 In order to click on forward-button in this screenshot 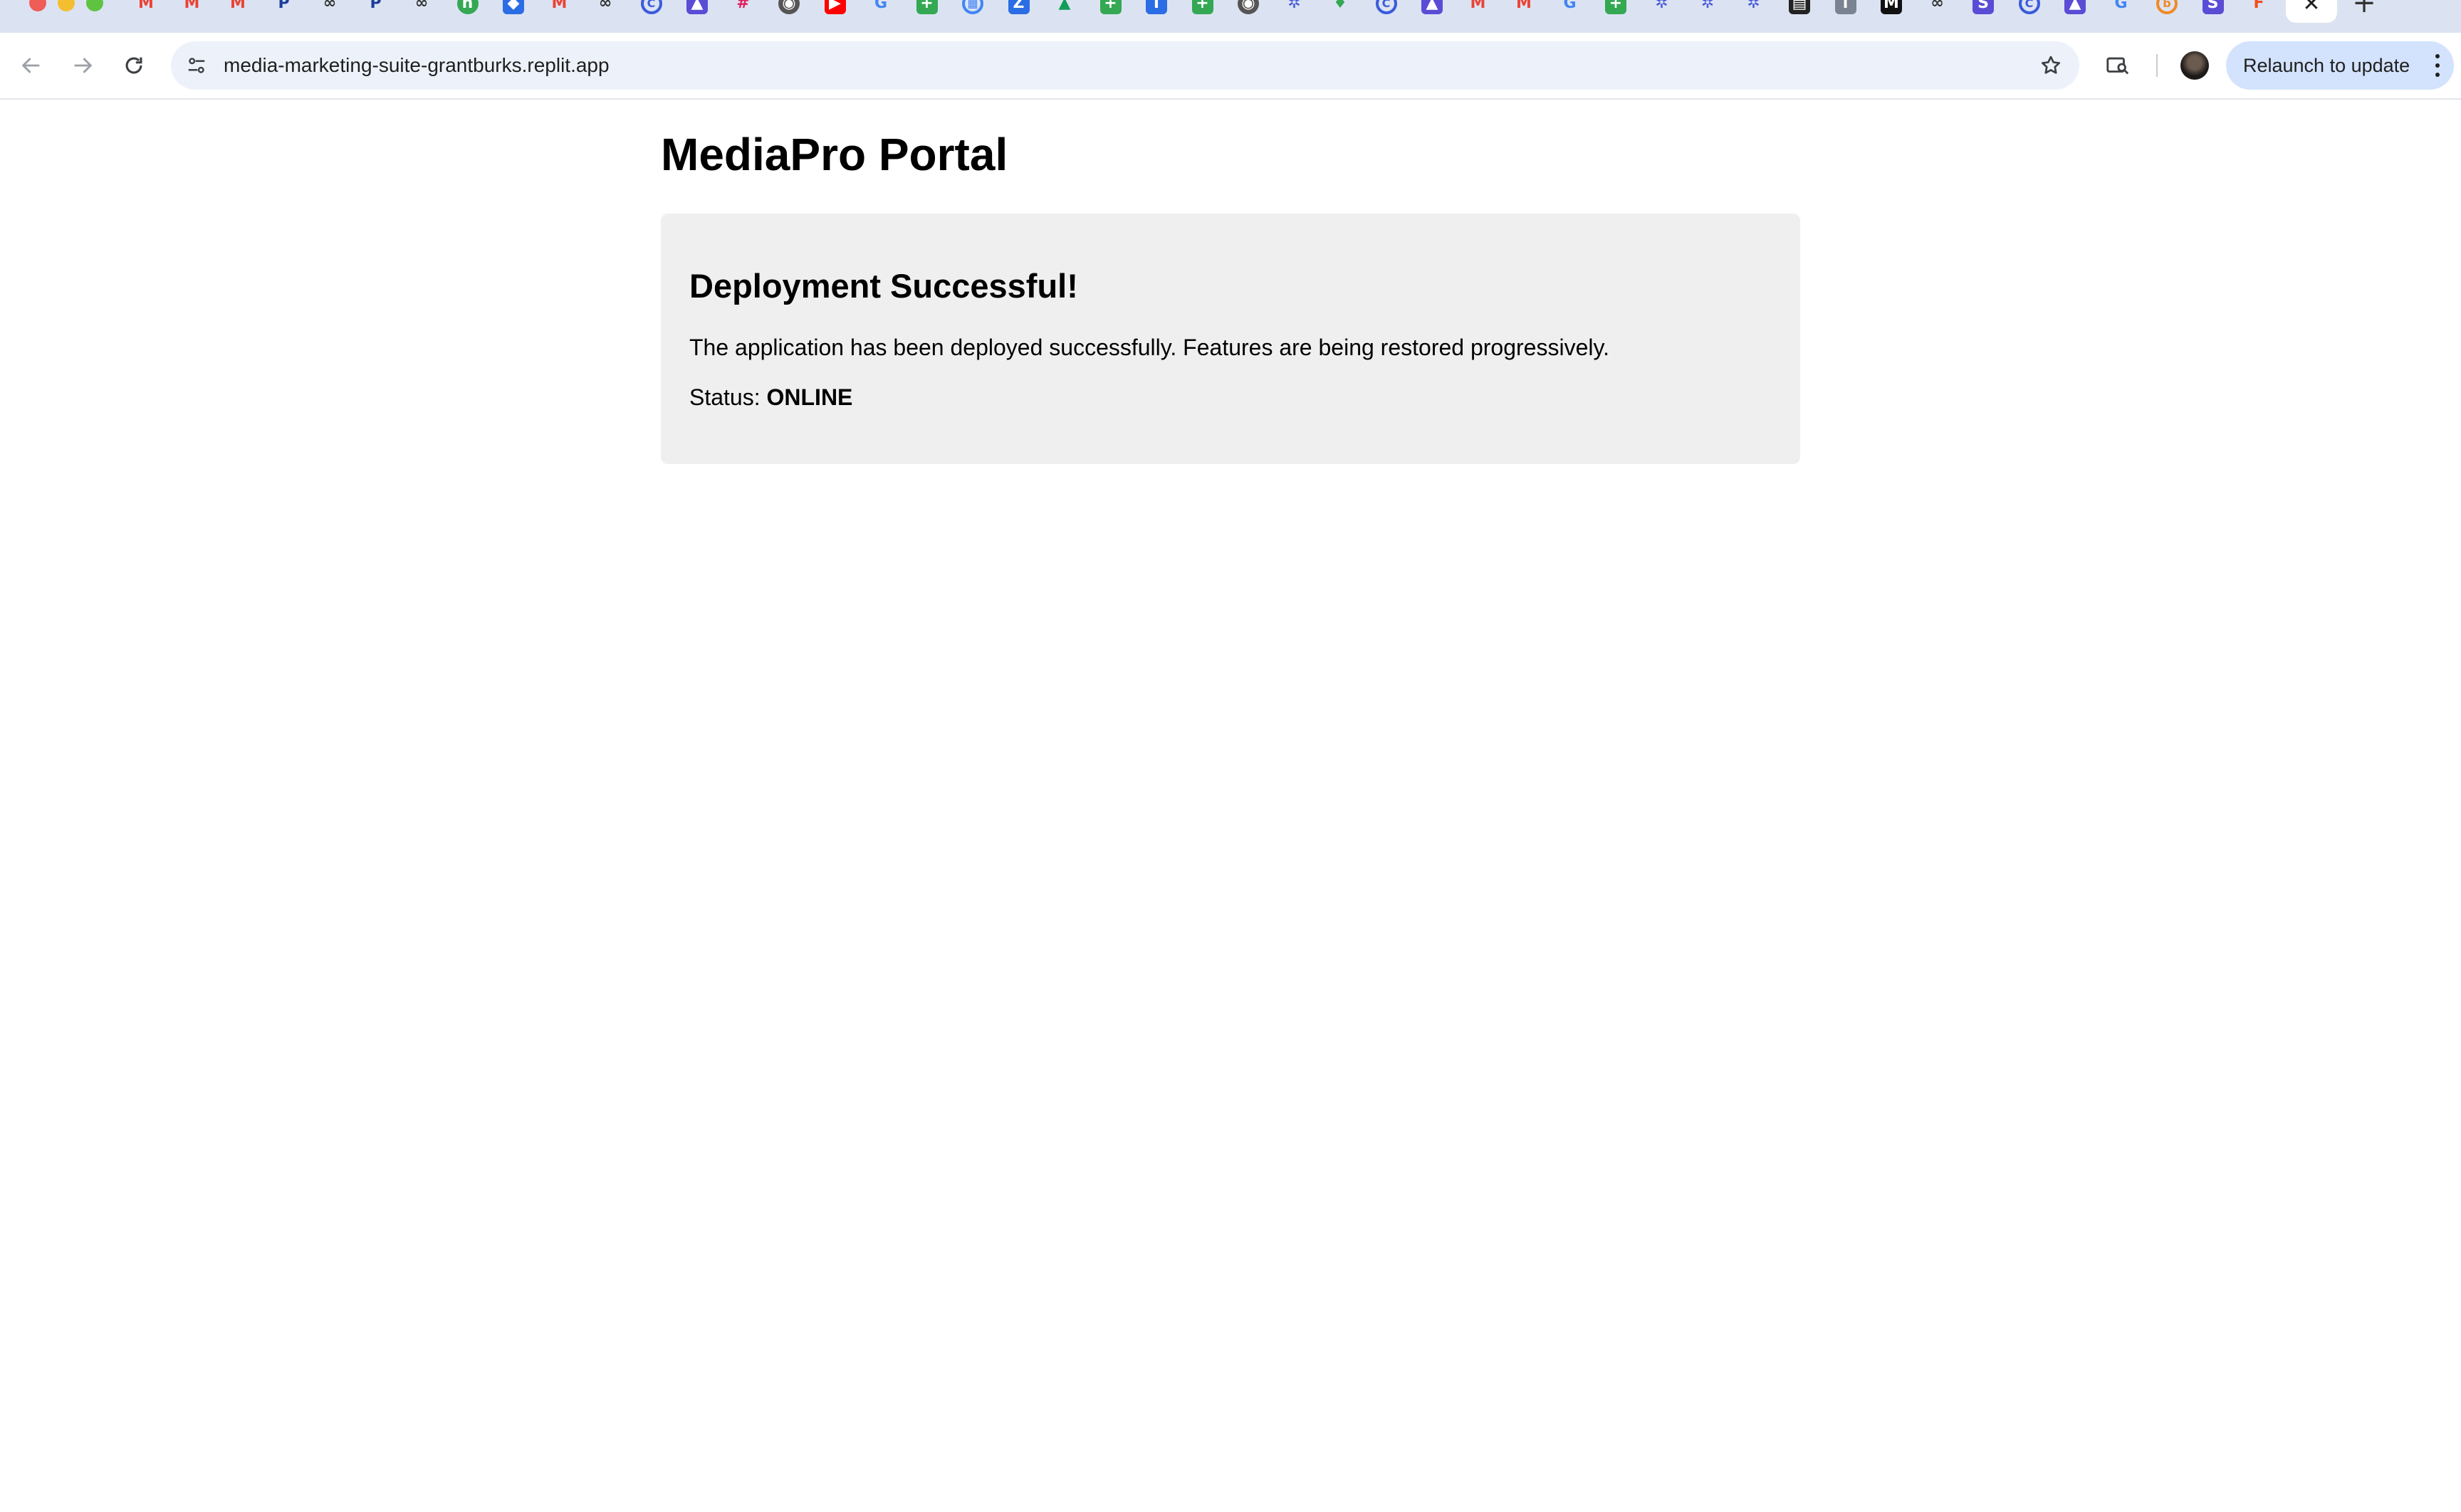, I will do `click(83, 65)`.